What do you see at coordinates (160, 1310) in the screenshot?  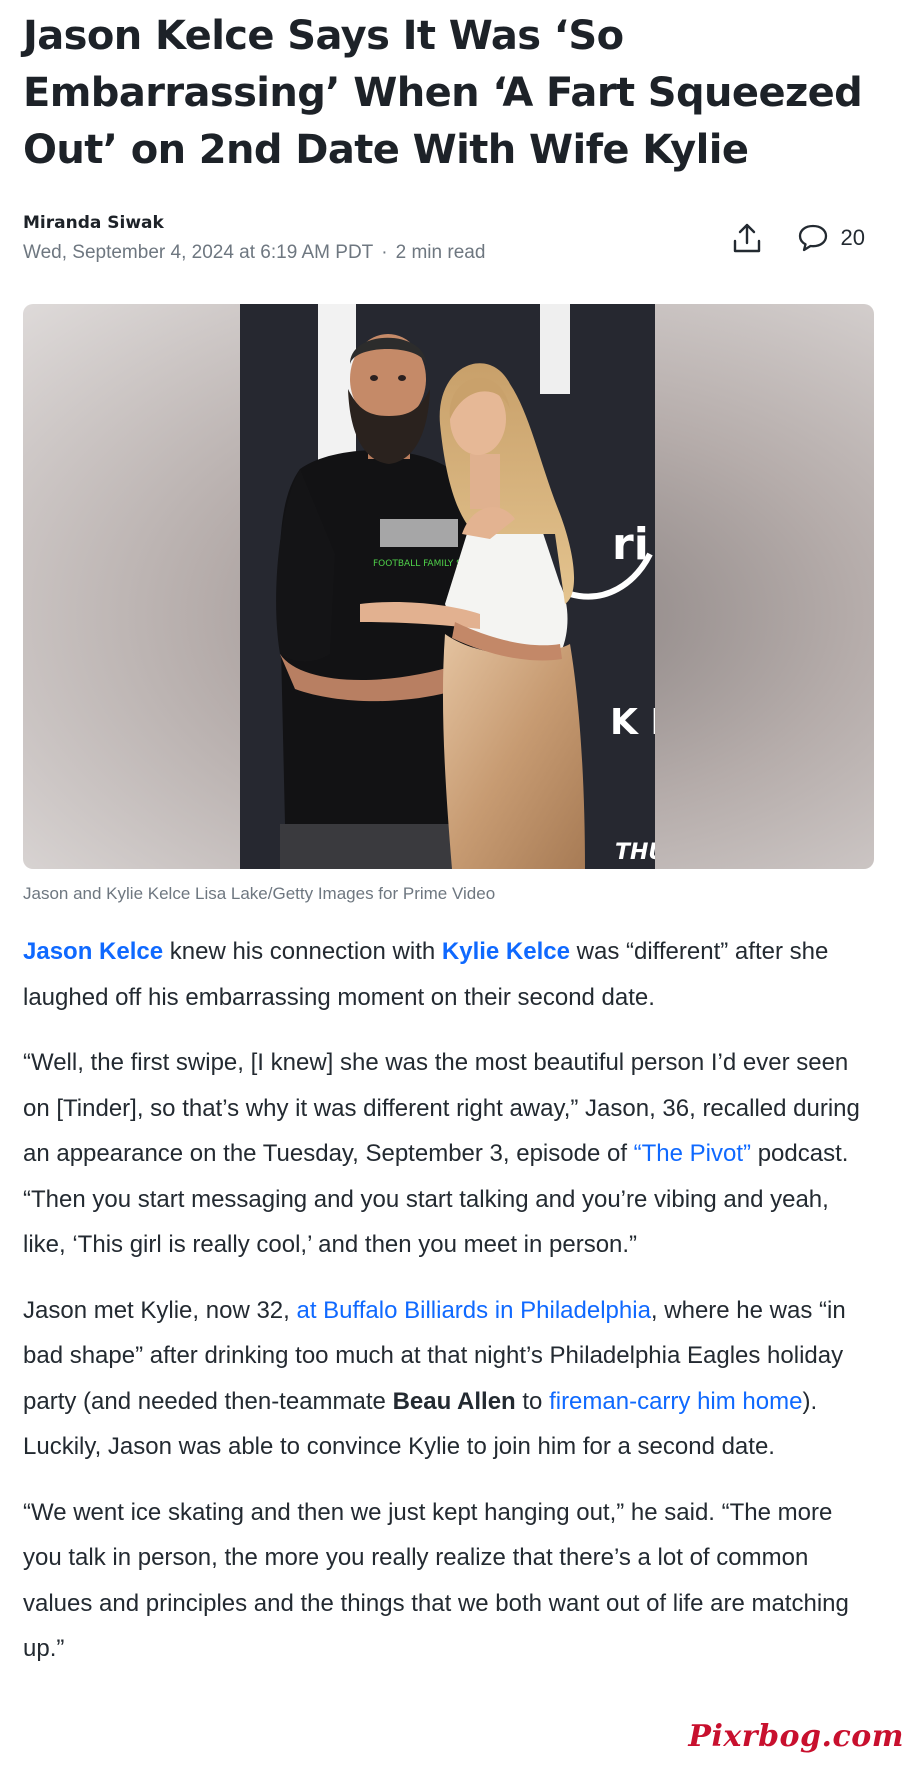 I see `paragraph-3-text-a: Jason met Kylie, now 32,` at bounding box center [160, 1310].